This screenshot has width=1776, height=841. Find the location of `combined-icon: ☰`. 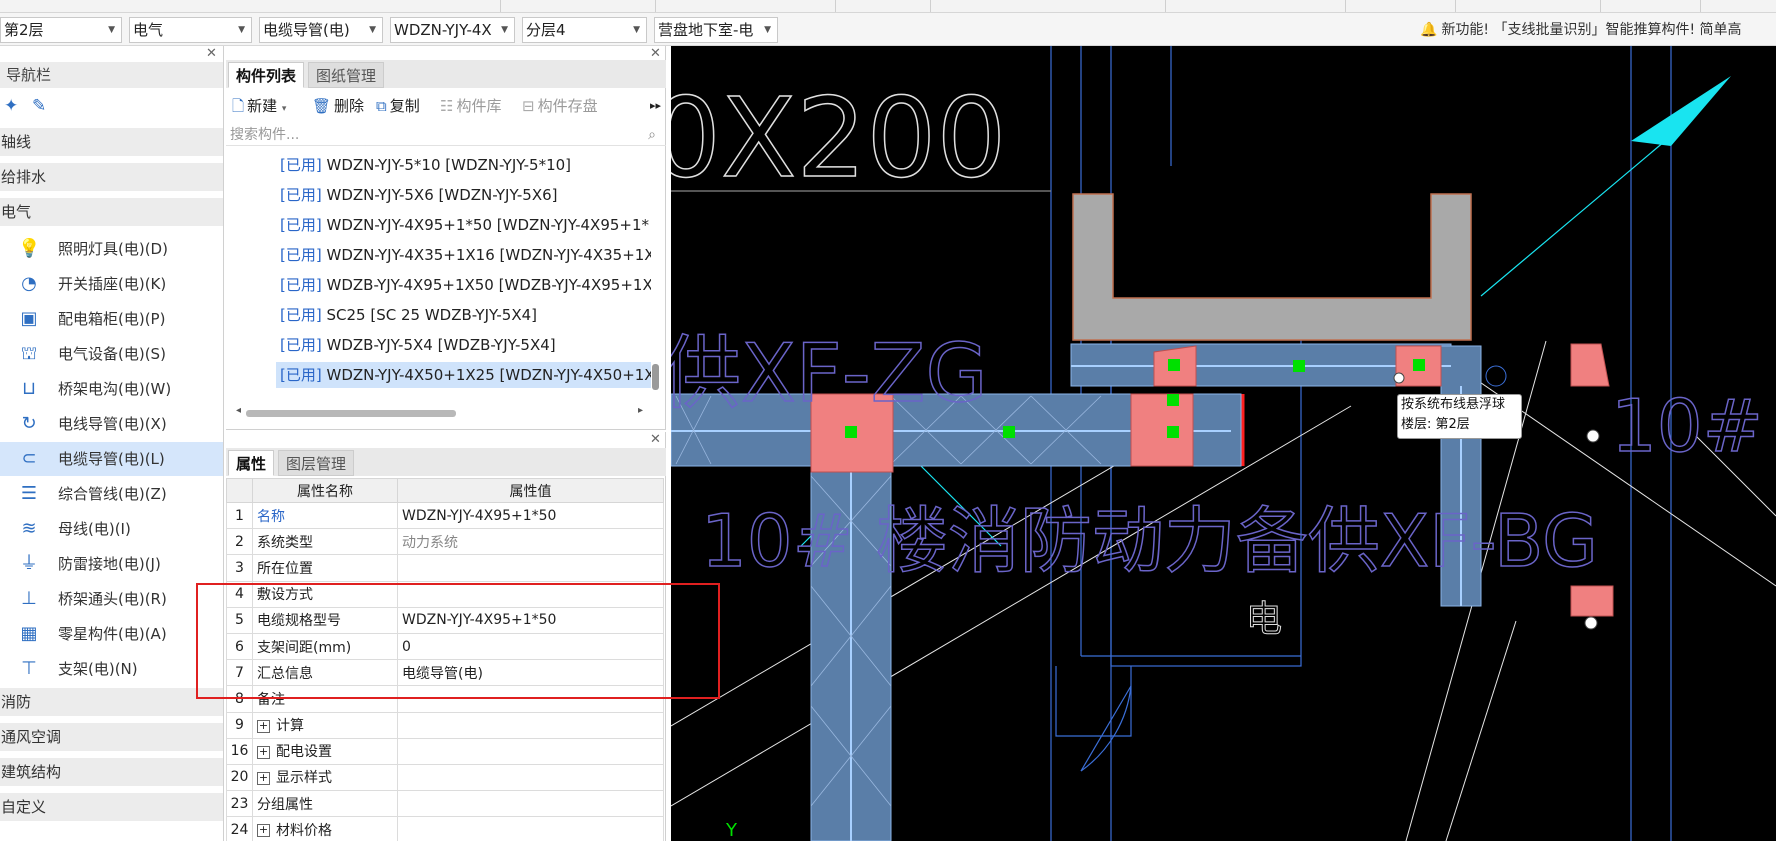

combined-icon: ☰ is located at coordinates (29, 493).